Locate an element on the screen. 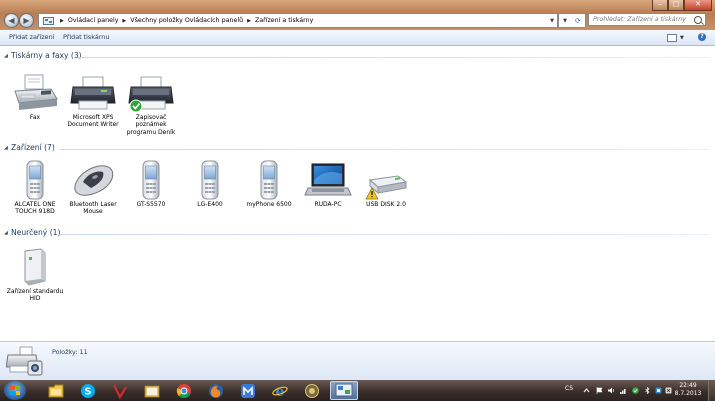  taskbar-skype: S is located at coordinates (88, 390).